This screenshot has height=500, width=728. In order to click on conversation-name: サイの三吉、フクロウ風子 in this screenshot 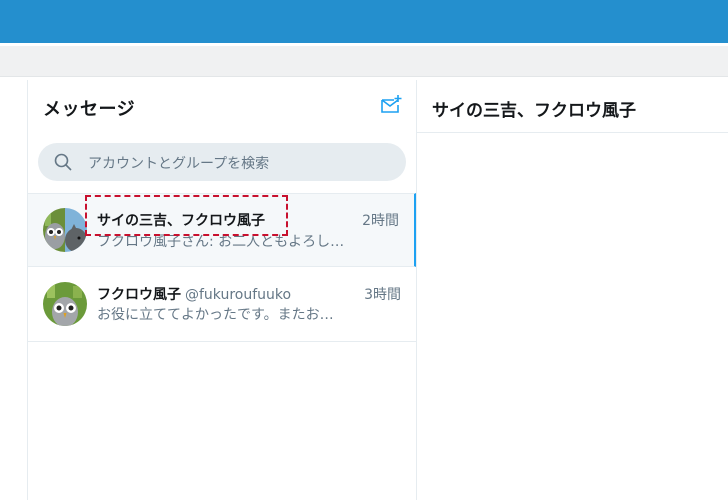, I will do `click(181, 221)`.